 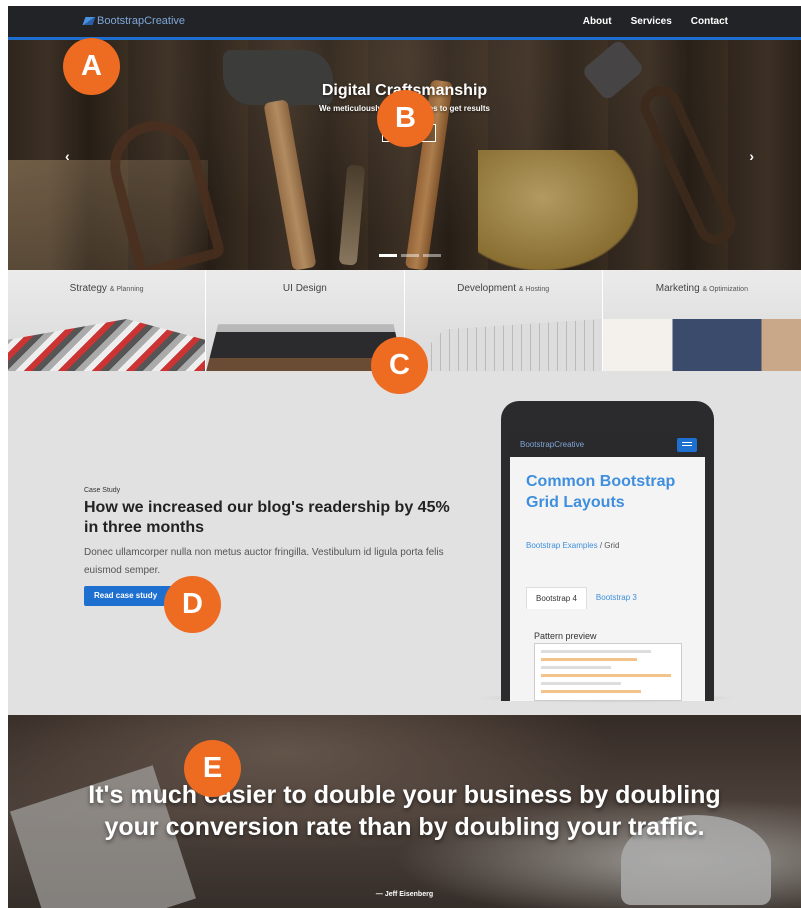 I want to click on service-name: UI Design, so click(x=304, y=288).